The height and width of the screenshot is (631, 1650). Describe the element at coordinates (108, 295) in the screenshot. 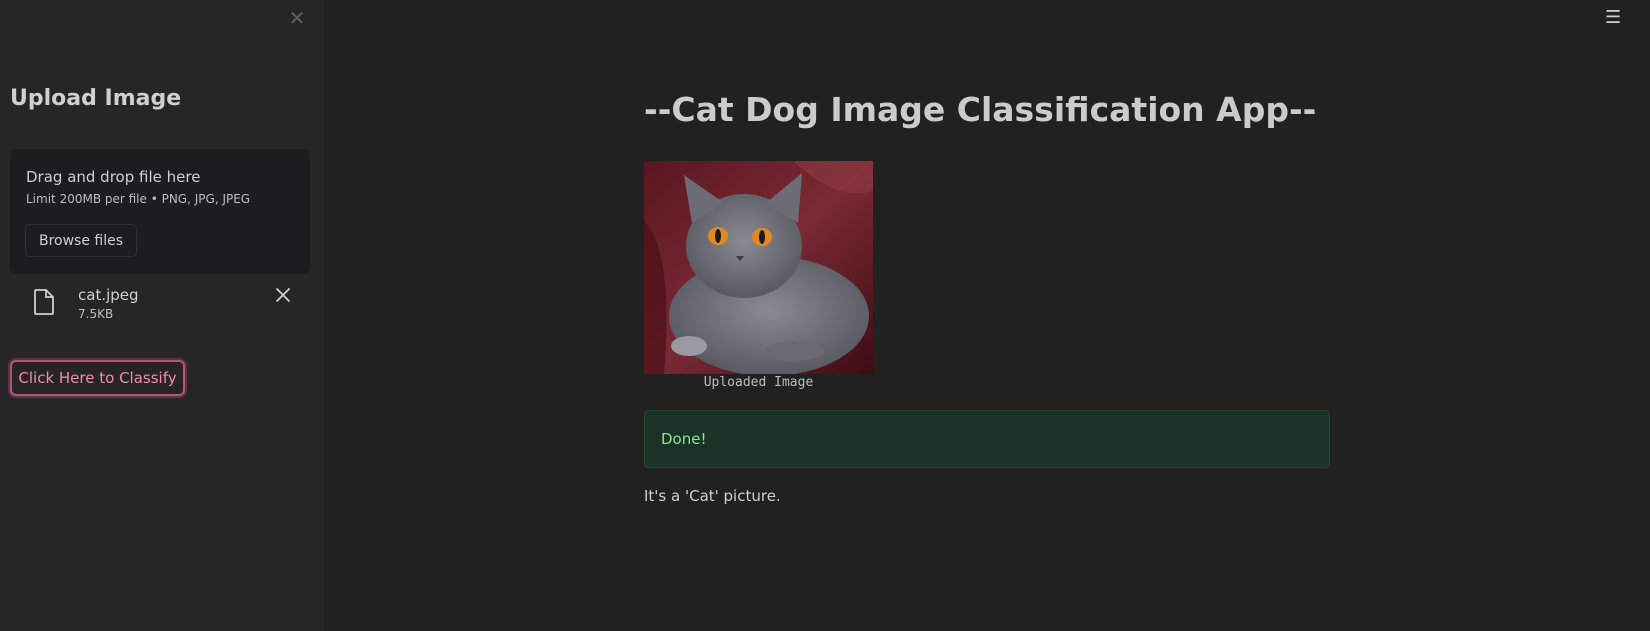

I see `file-name: cat.jpeg` at that location.